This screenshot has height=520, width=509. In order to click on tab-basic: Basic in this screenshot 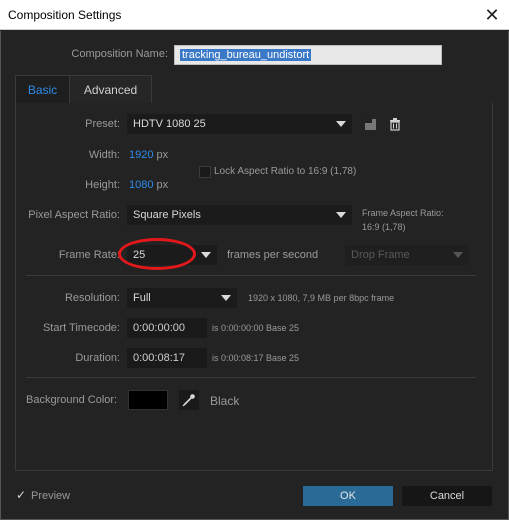, I will do `click(42, 89)`.